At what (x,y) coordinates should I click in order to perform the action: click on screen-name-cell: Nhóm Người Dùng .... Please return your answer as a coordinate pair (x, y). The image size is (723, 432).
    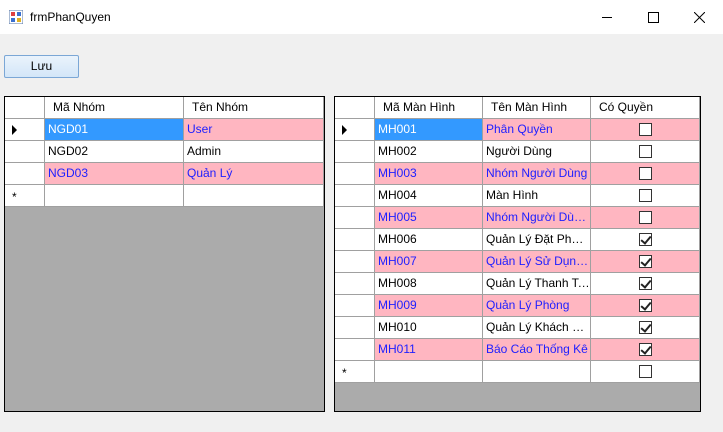
    Looking at the image, I should click on (537, 218).